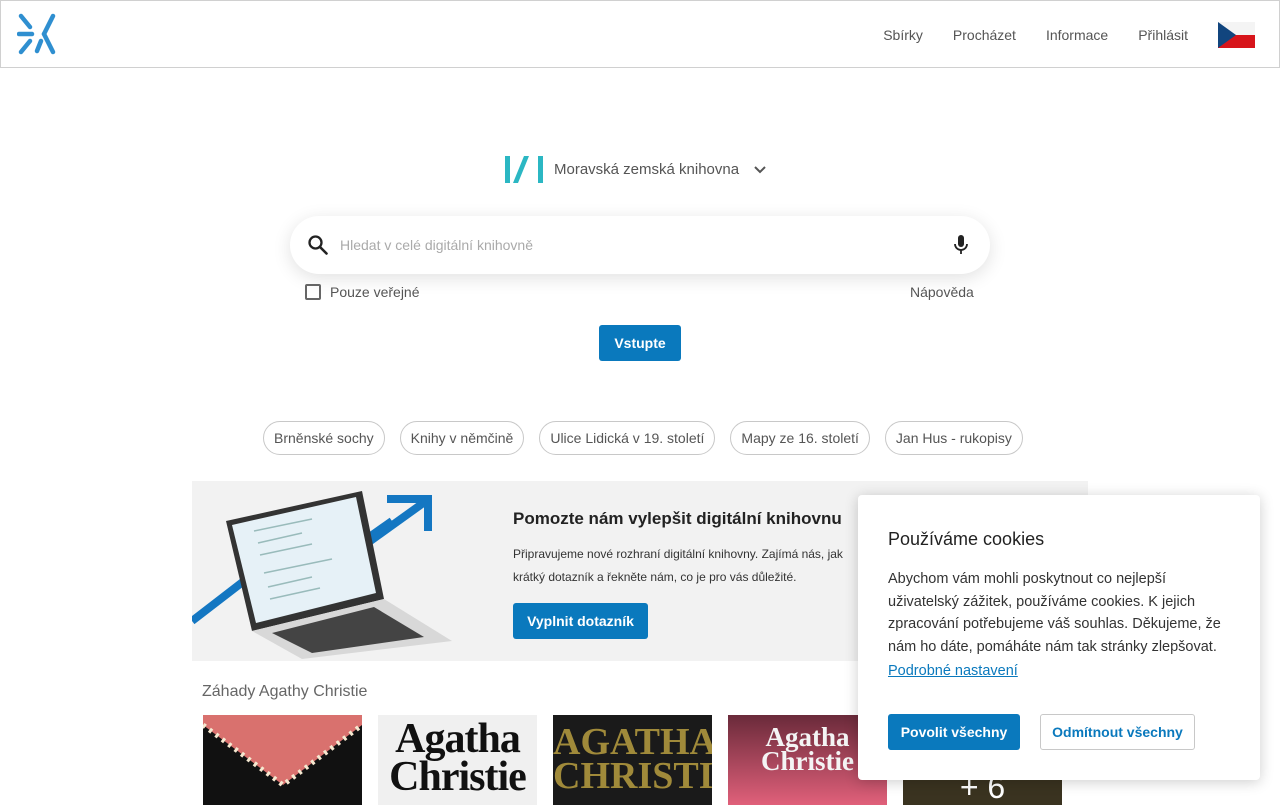  Describe the element at coordinates (953, 671) in the screenshot. I see `cookie-details-link: Podrobné nastavení` at that location.